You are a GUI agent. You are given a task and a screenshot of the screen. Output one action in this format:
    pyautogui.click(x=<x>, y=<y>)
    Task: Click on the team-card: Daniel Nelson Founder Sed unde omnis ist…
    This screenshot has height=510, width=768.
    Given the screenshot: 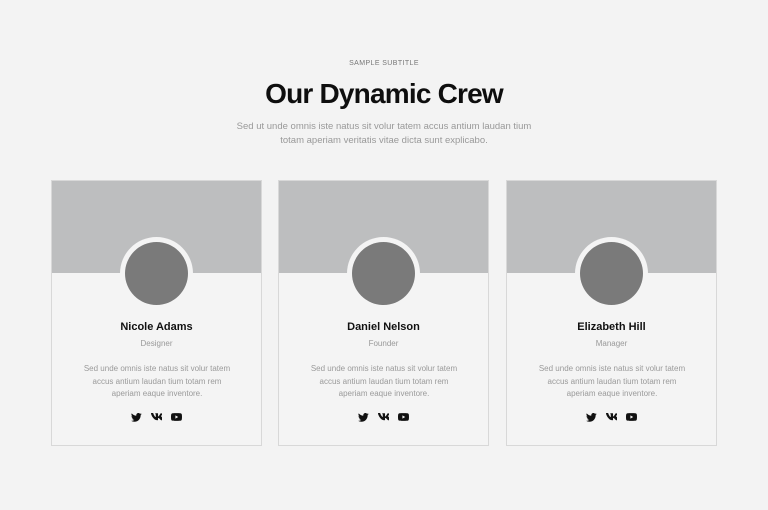 What is the action you would take?
    pyautogui.click(x=383, y=313)
    